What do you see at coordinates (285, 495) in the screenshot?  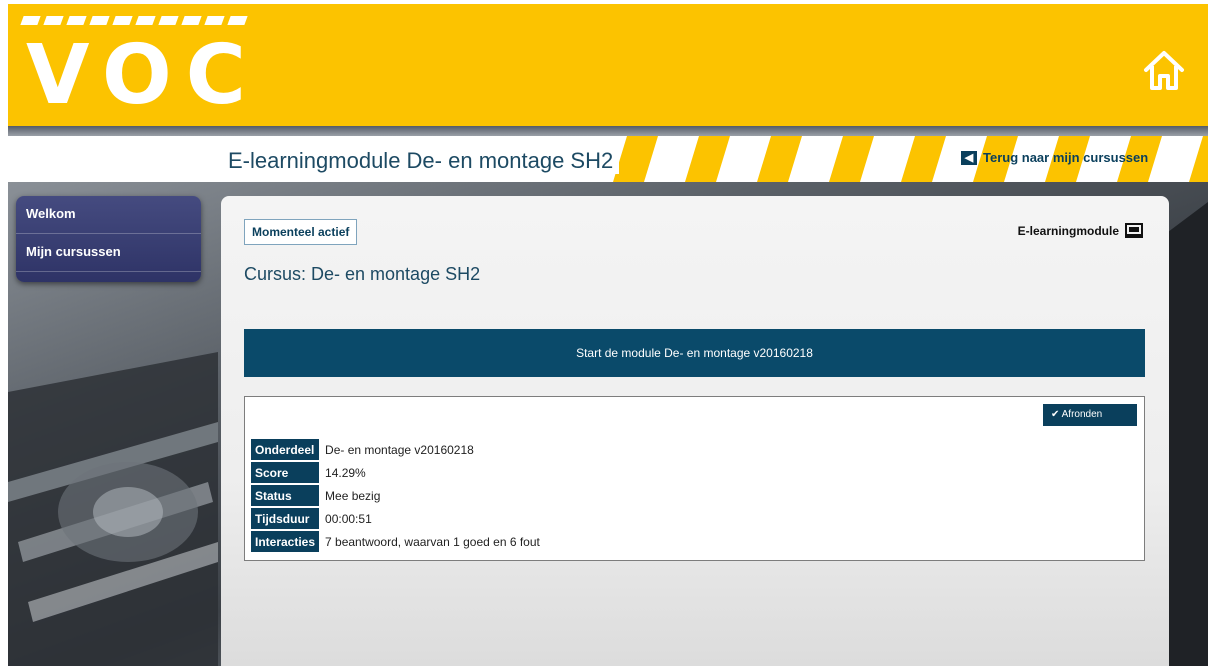 I see `row-key: Status` at bounding box center [285, 495].